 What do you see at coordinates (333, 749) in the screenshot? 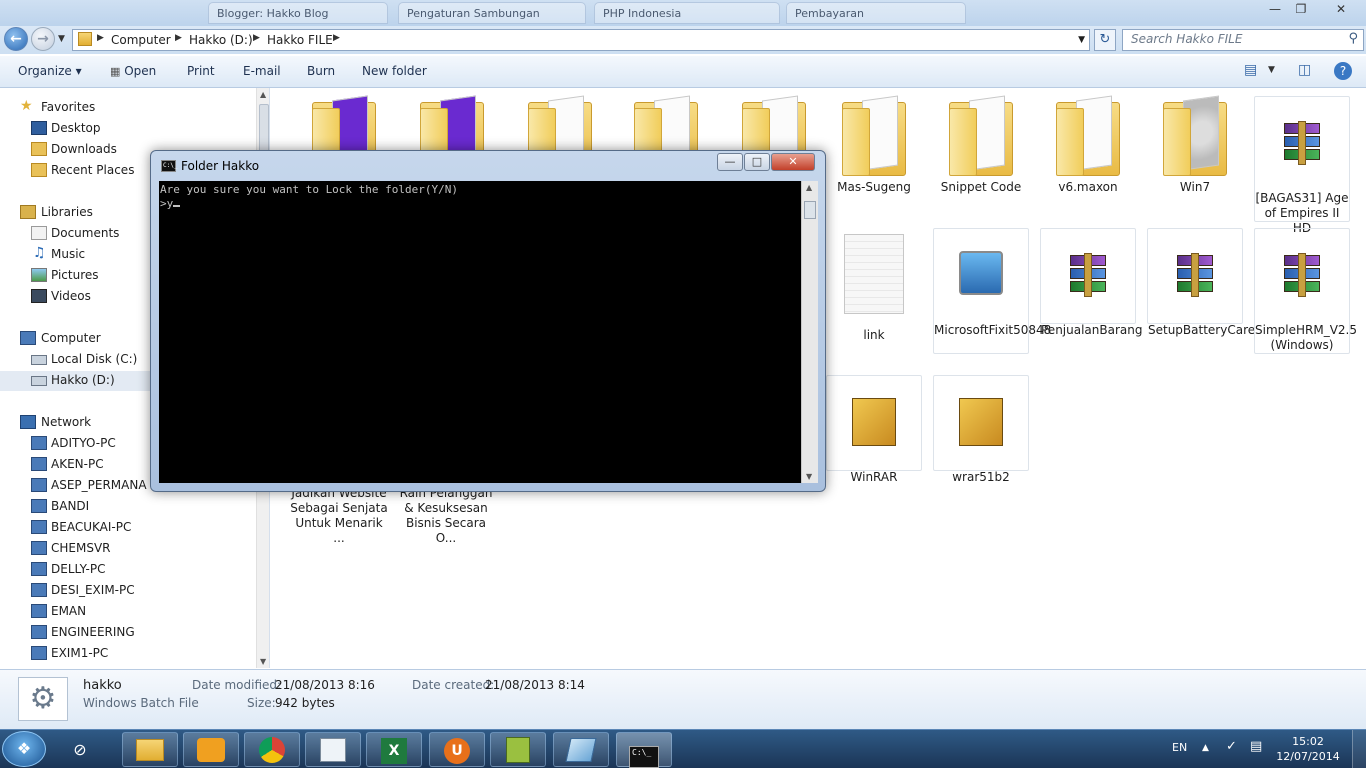
I see `notepad-taskbar-button` at bounding box center [333, 749].